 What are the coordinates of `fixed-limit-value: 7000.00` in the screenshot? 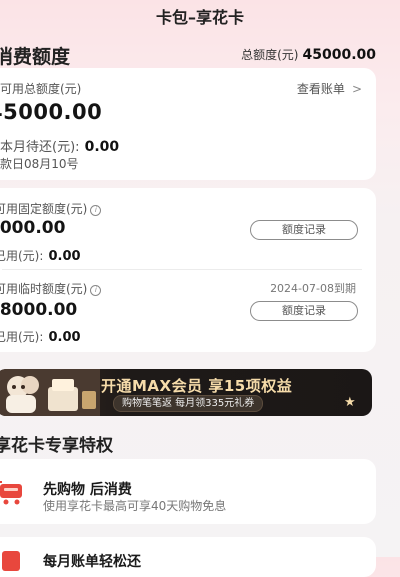 It's located at (33, 228).